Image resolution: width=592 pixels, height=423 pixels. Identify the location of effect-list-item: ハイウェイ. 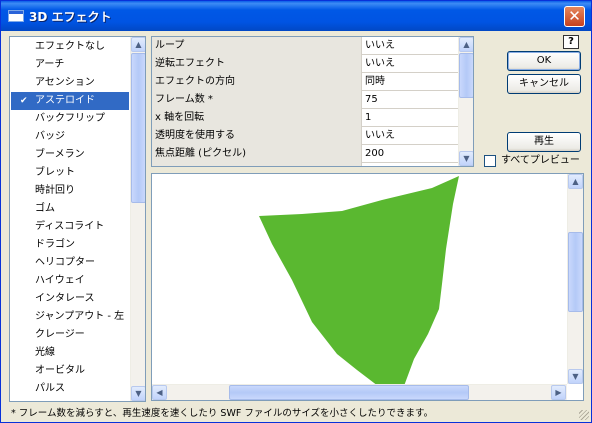
(70, 281).